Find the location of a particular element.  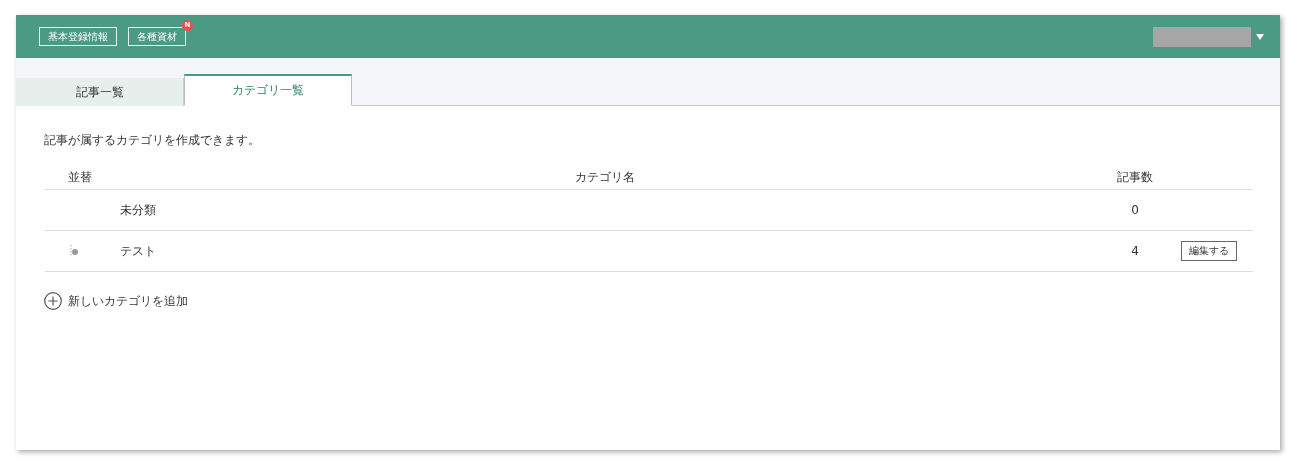

column-header: 記事数 is located at coordinates (1135, 177).